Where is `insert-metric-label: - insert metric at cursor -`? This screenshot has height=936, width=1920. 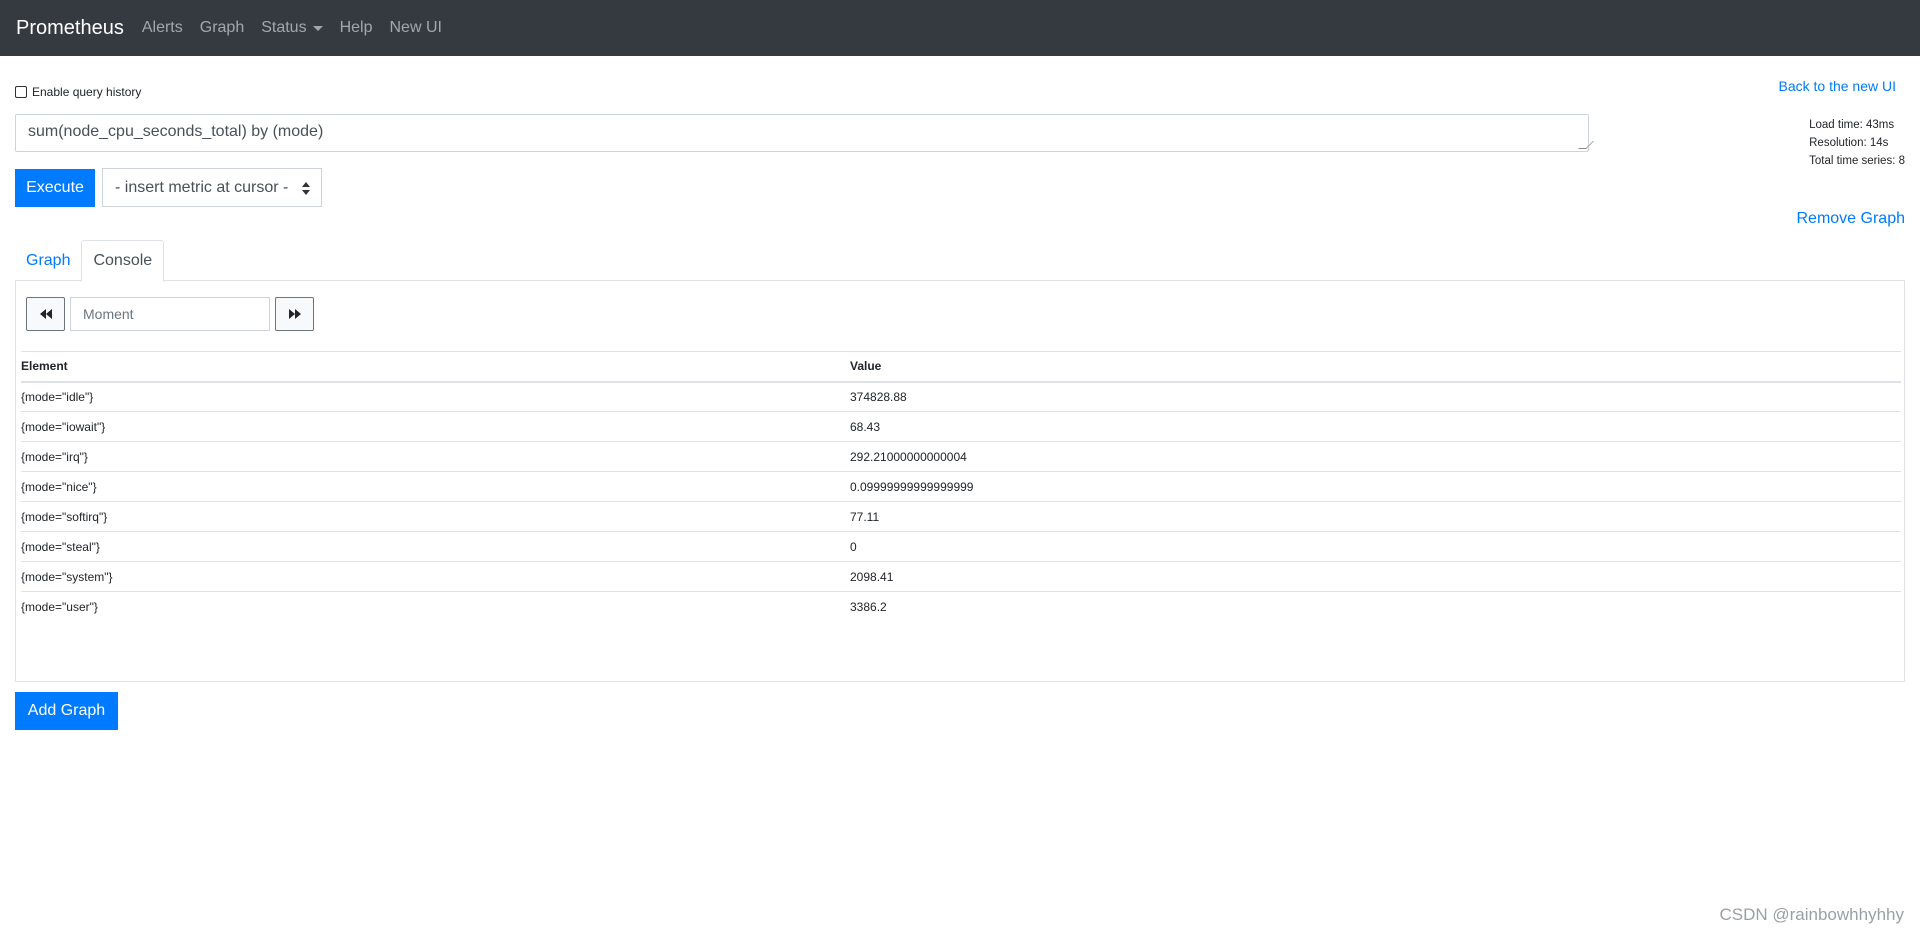
insert-metric-label: - insert metric at cursor - is located at coordinates (202, 187).